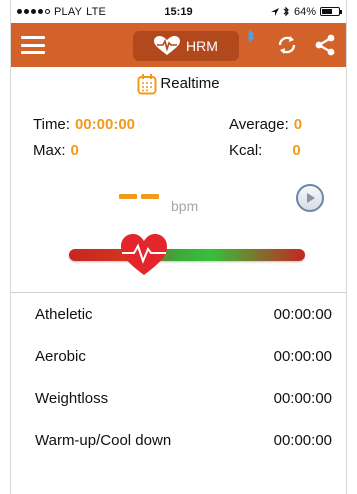  What do you see at coordinates (185, 440) in the screenshot?
I see `zone-row-warmup-cooldown: Warm-up/Cool down 00:00:00` at bounding box center [185, 440].